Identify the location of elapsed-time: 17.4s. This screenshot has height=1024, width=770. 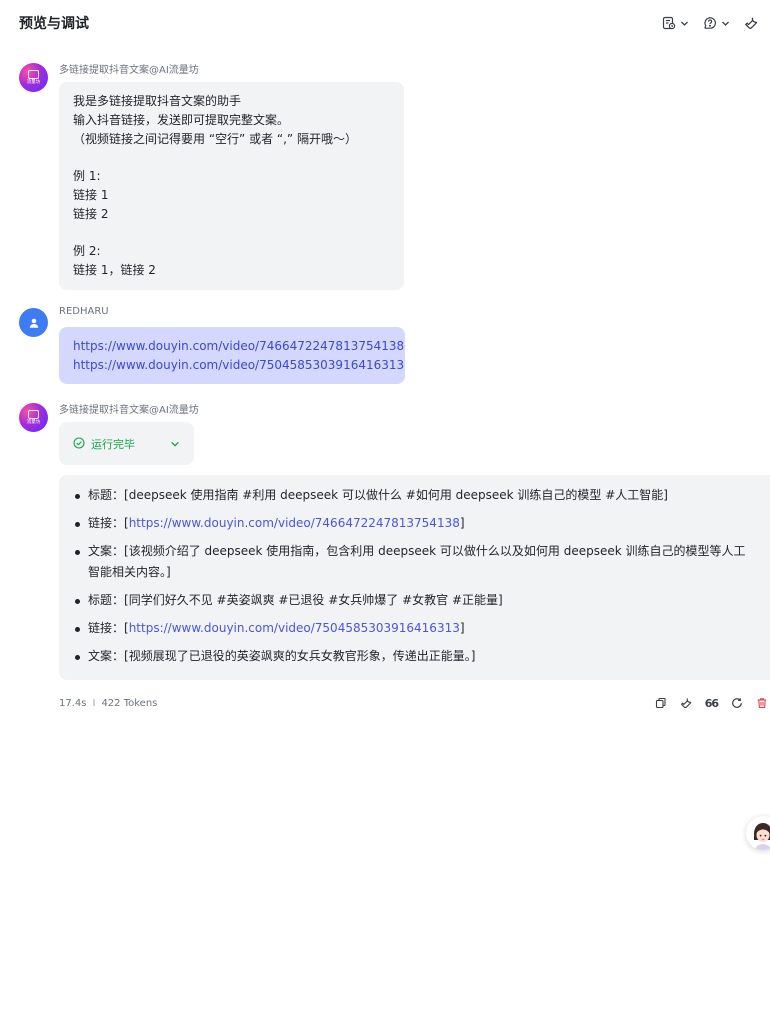
(73, 703).